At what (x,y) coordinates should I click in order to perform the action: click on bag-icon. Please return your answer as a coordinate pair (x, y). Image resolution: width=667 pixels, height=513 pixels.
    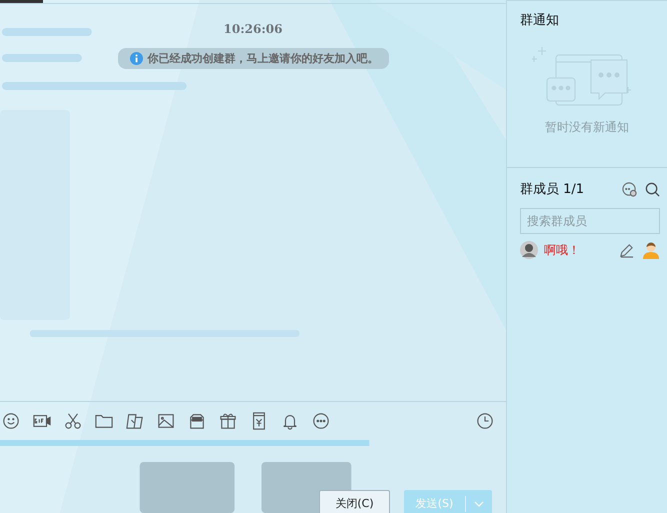
    Looking at the image, I should click on (197, 421).